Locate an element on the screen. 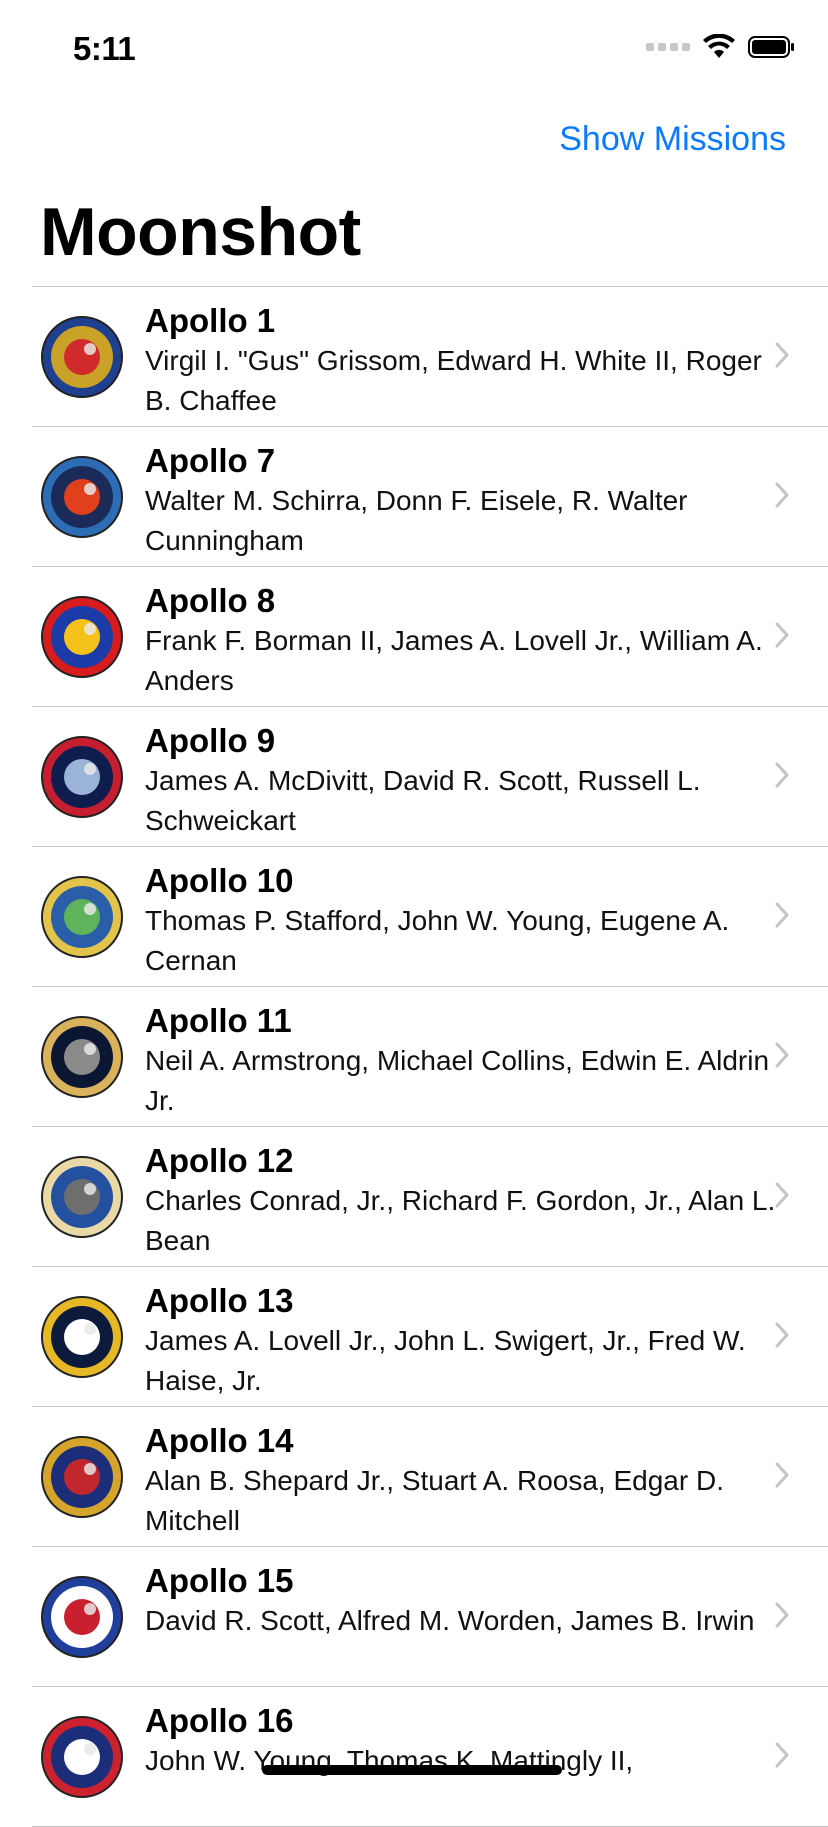  mission-name: Apollo 13 is located at coordinates (219, 1300).